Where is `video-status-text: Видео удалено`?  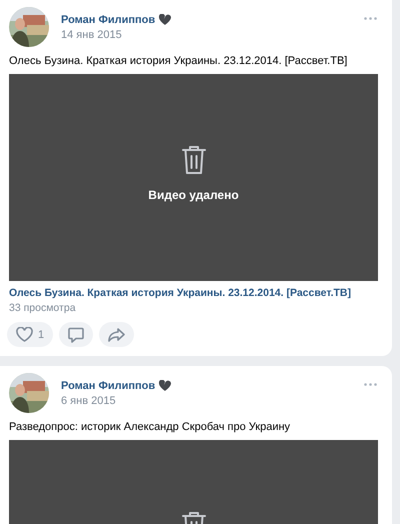
video-status-text: Видео удалено is located at coordinates (193, 195).